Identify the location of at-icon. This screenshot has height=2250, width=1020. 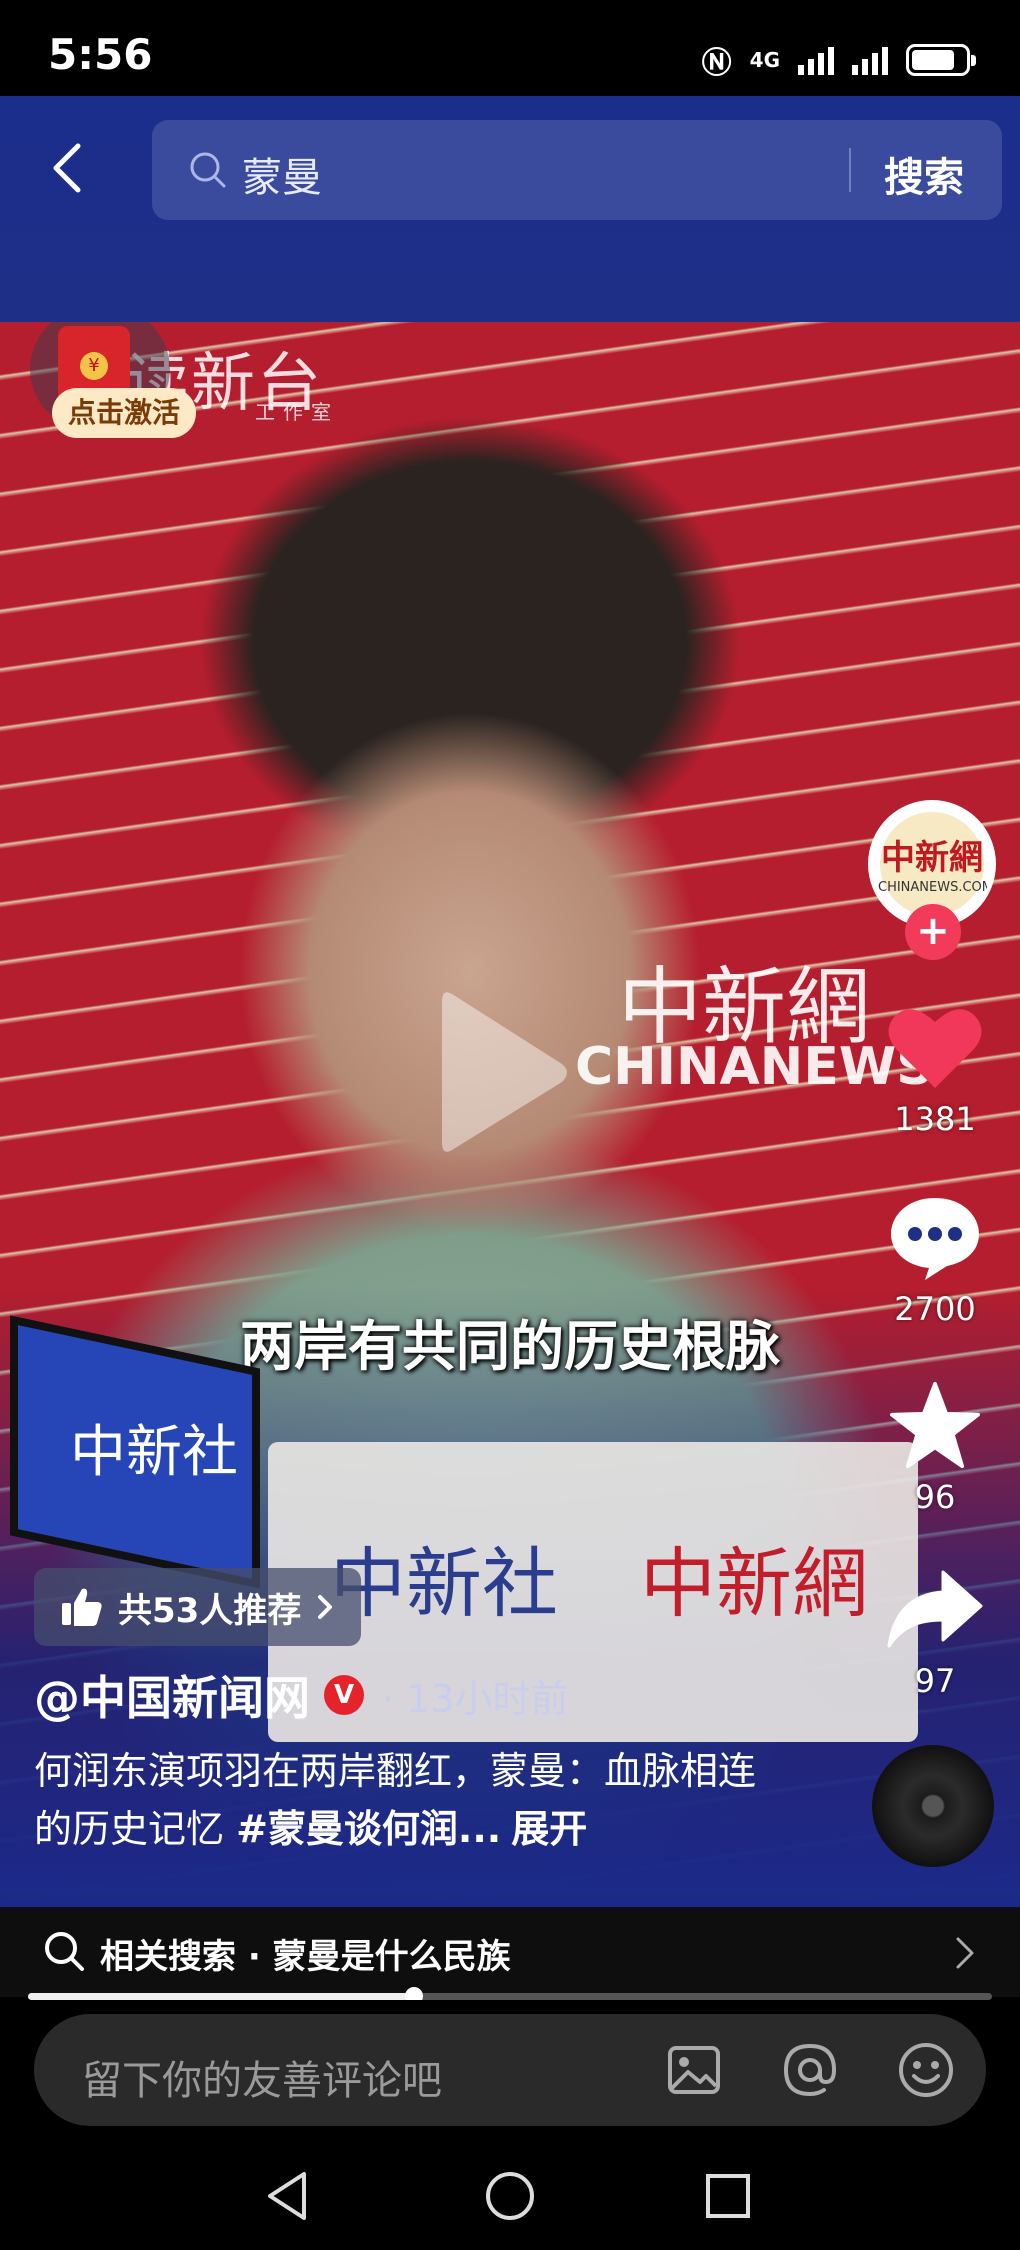
(810, 2070).